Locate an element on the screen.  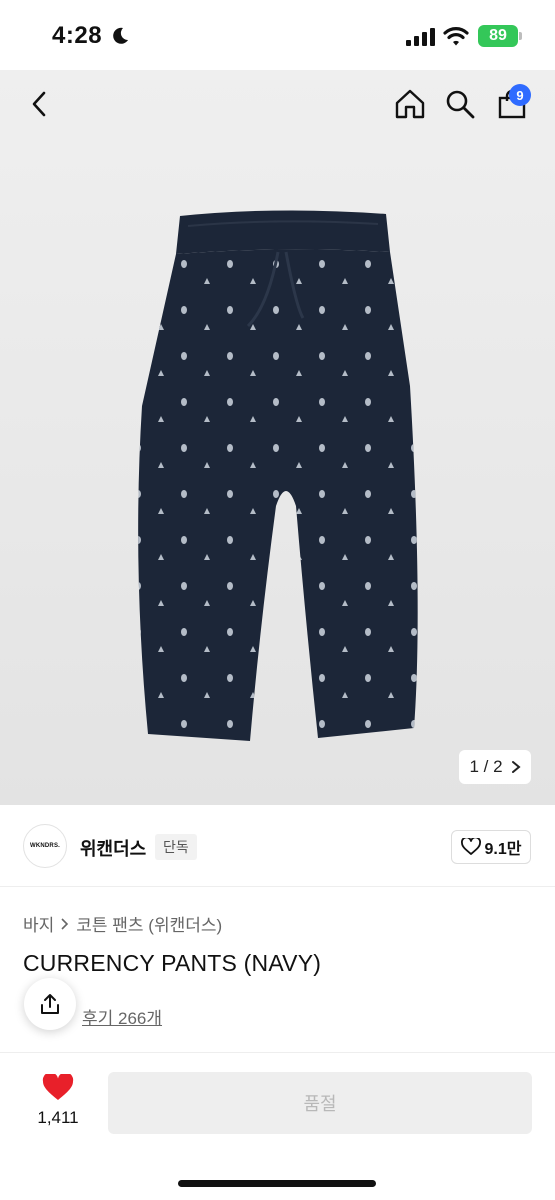
brand-name: 위캔더스 is located at coordinates (113, 848).